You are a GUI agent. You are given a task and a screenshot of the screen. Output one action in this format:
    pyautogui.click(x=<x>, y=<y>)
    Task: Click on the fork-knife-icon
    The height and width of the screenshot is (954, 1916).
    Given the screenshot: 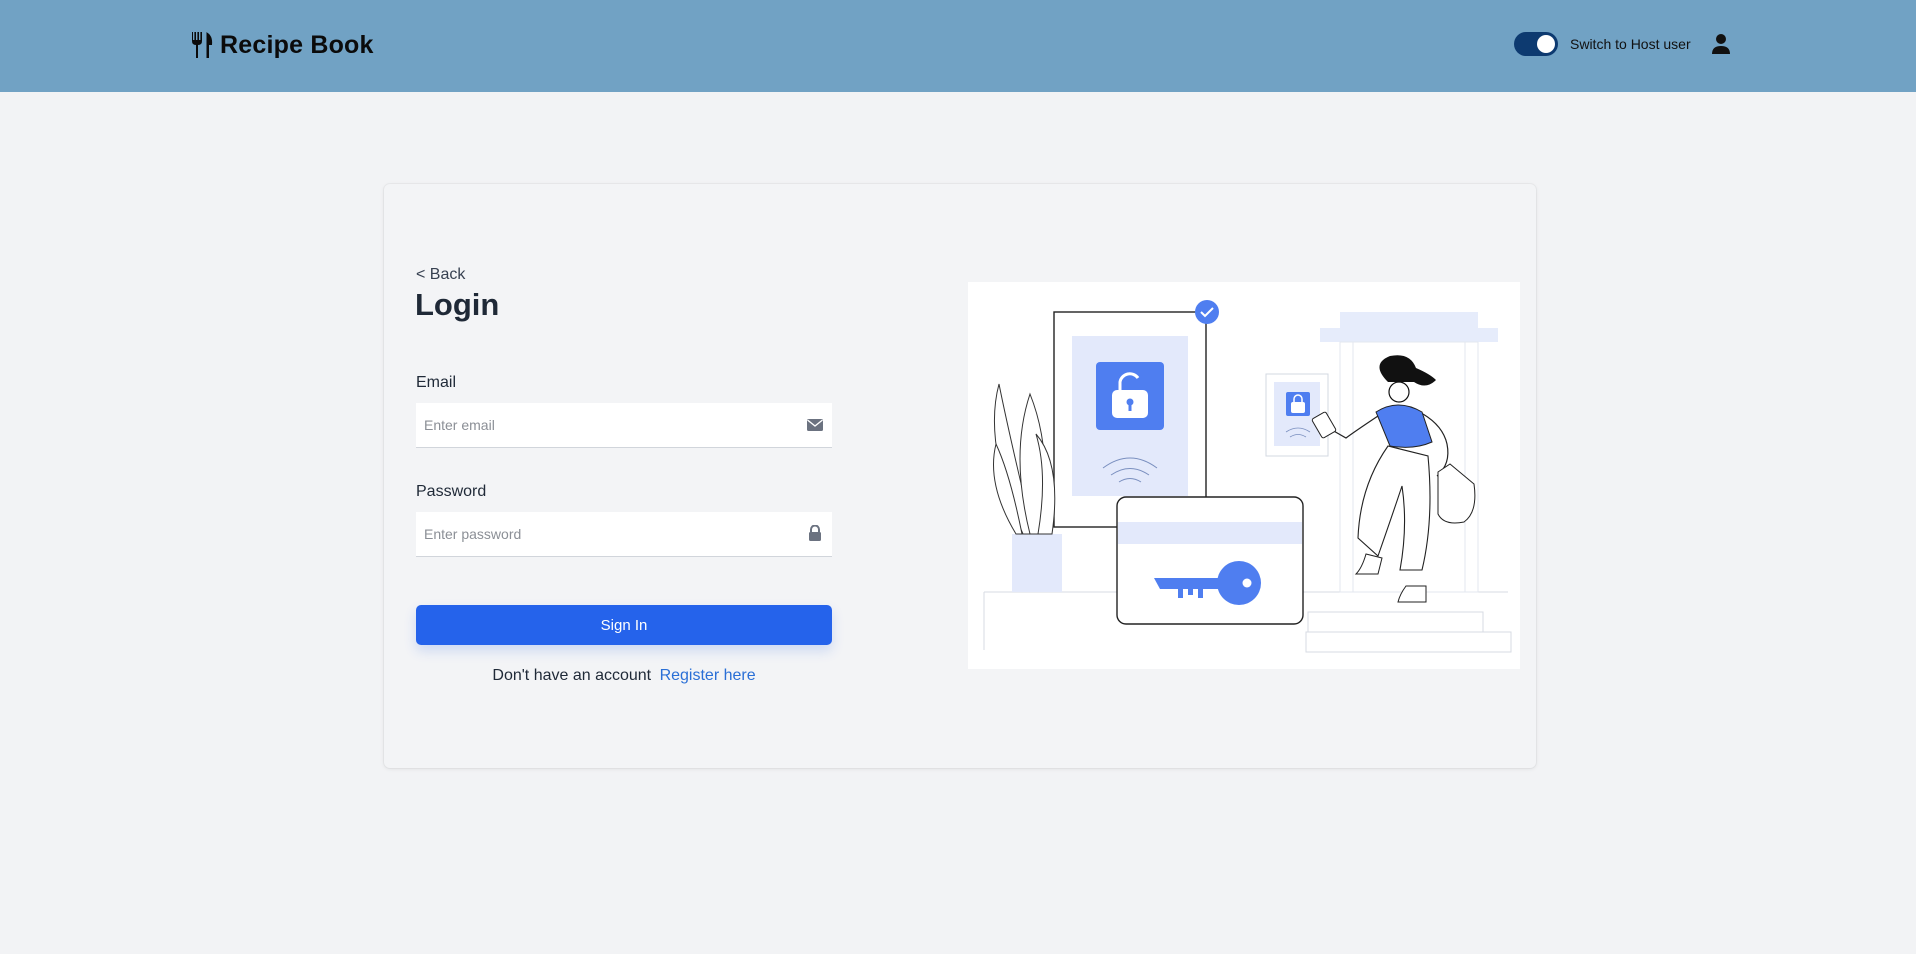 What is the action you would take?
    pyautogui.click(x=202, y=45)
    